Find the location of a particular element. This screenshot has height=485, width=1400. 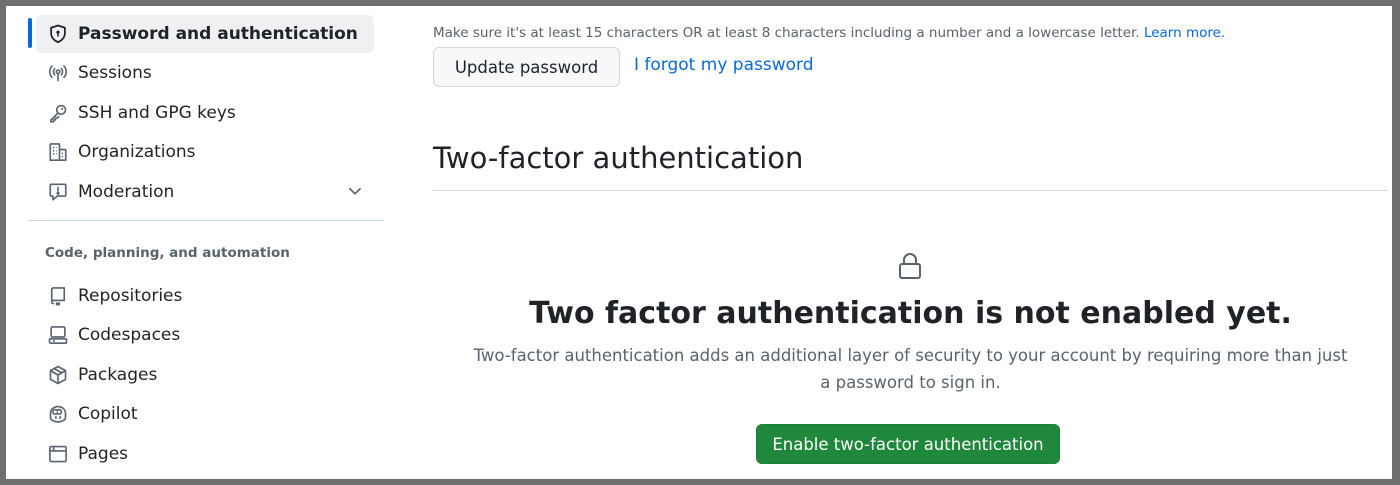

sidebar-item-label: Copilot is located at coordinates (108, 414).